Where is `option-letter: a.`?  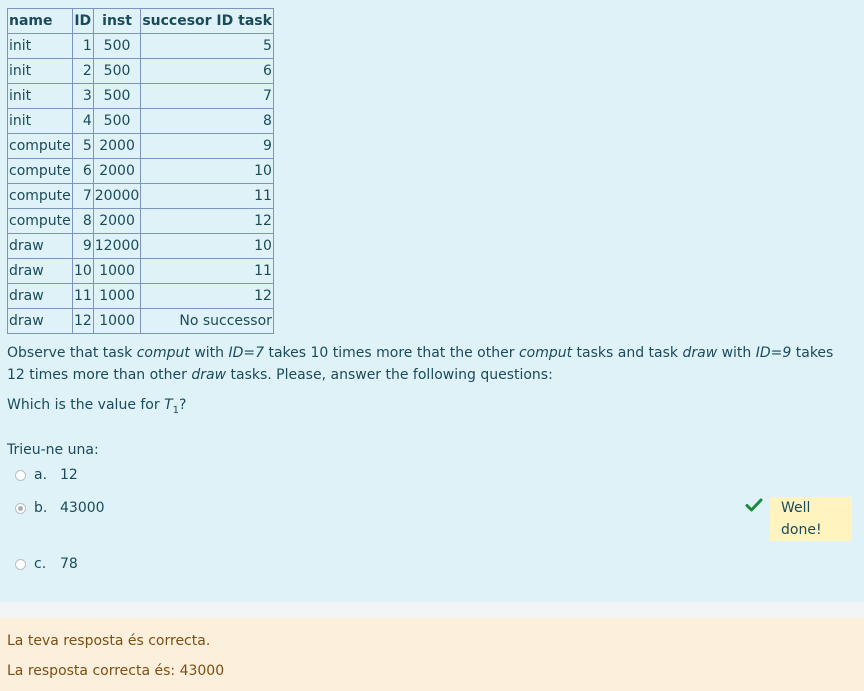 option-letter: a. is located at coordinates (41, 475).